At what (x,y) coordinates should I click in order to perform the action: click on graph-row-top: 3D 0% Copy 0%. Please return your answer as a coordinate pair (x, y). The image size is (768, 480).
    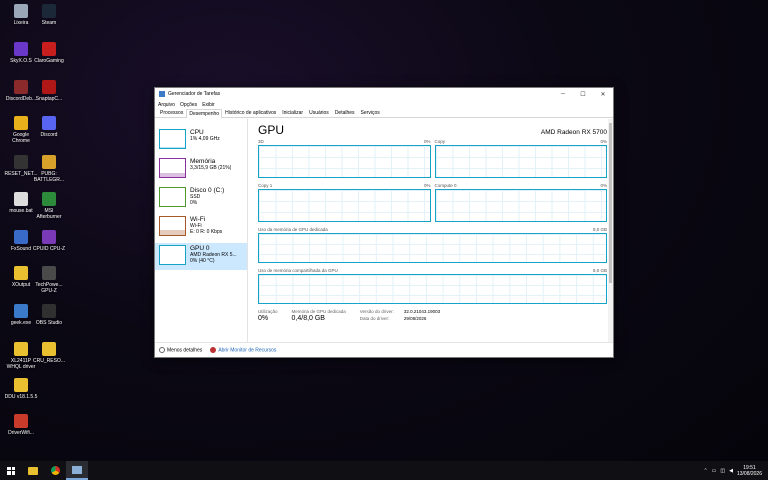
    Looking at the image, I should click on (432, 158).